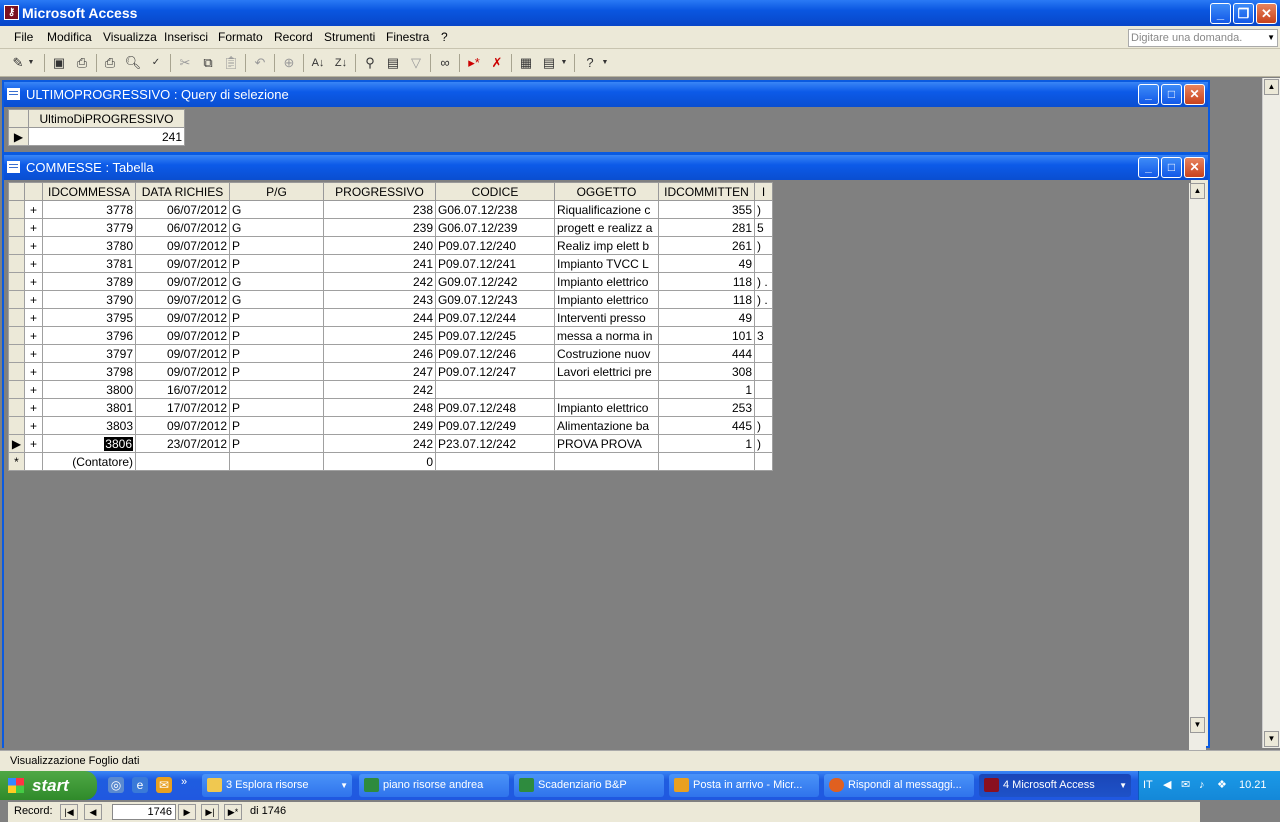 The height and width of the screenshot is (822, 1280). I want to click on cell-idcommessa: 3801, so click(89, 407).